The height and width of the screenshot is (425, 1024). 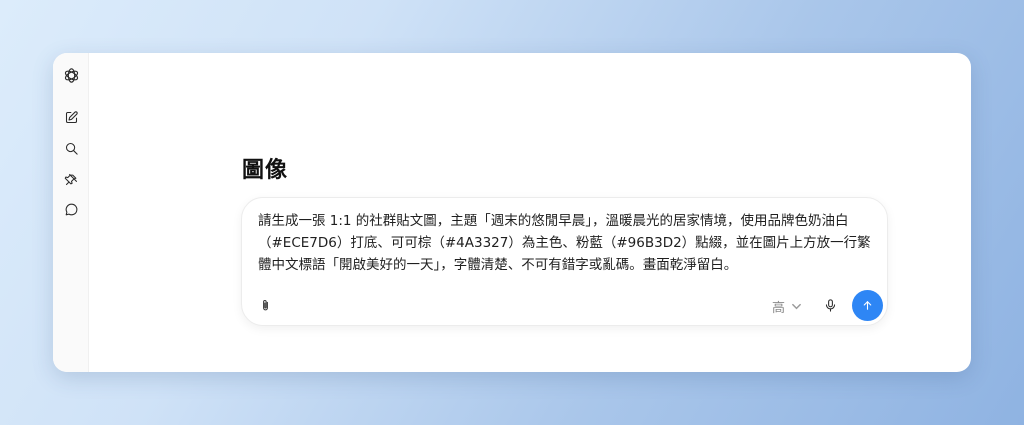 I want to click on openai-logo-icon, so click(x=71, y=75).